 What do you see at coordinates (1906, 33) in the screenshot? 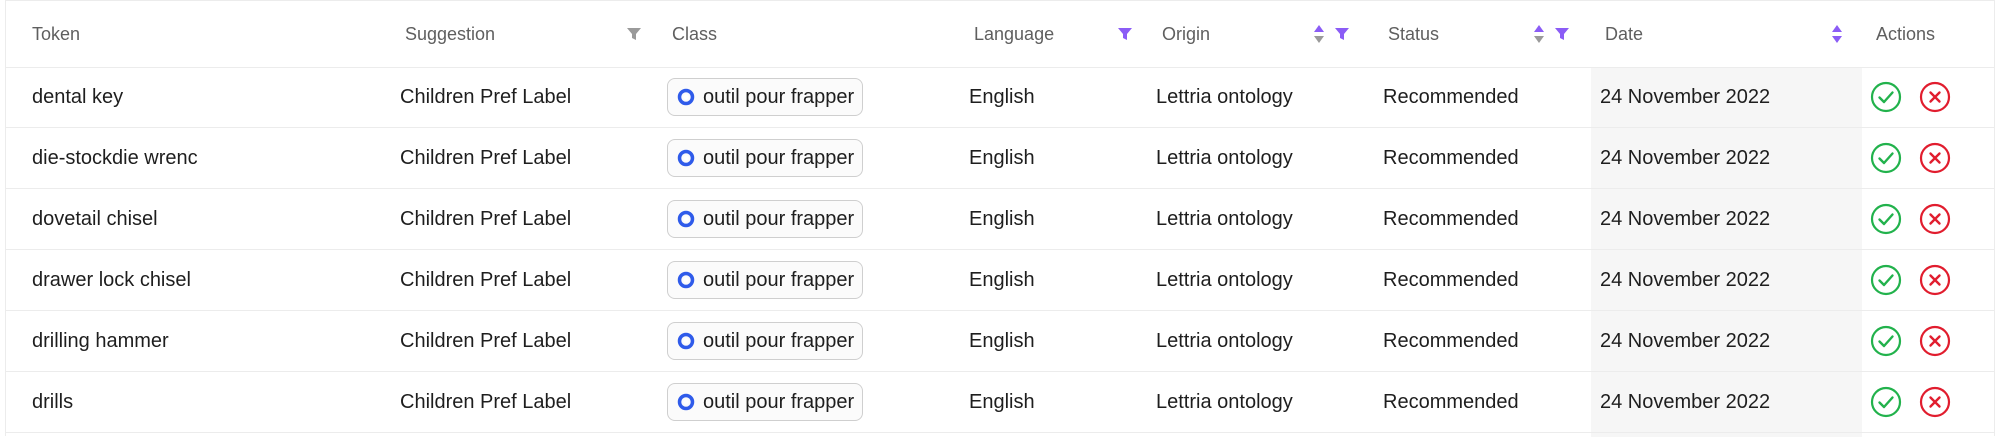
I see `column-header-actions: Actions` at bounding box center [1906, 33].